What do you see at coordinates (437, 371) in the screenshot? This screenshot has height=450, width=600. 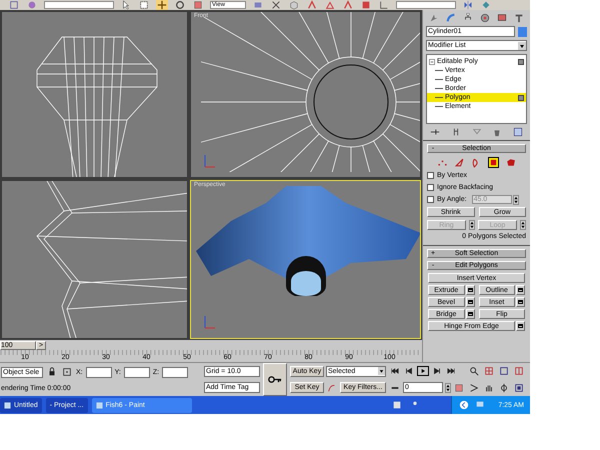 I see `next-frame-icon` at bounding box center [437, 371].